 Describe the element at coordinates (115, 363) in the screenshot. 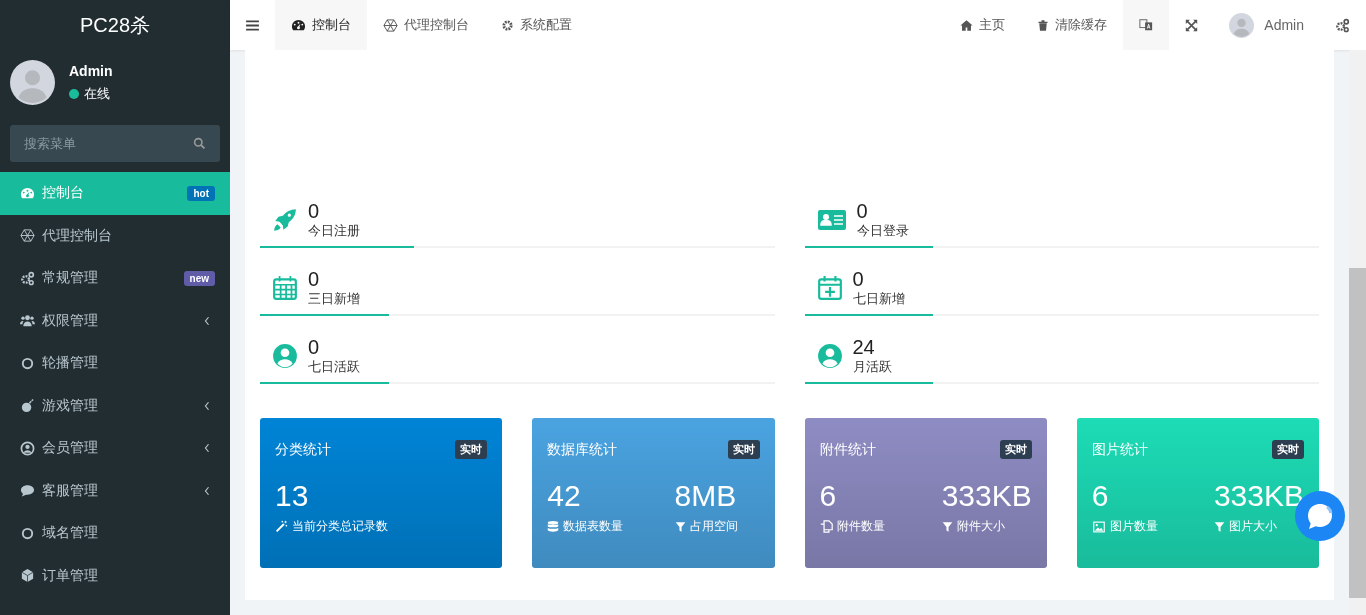

I see `sidebar-item: 轮播管理` at that location.